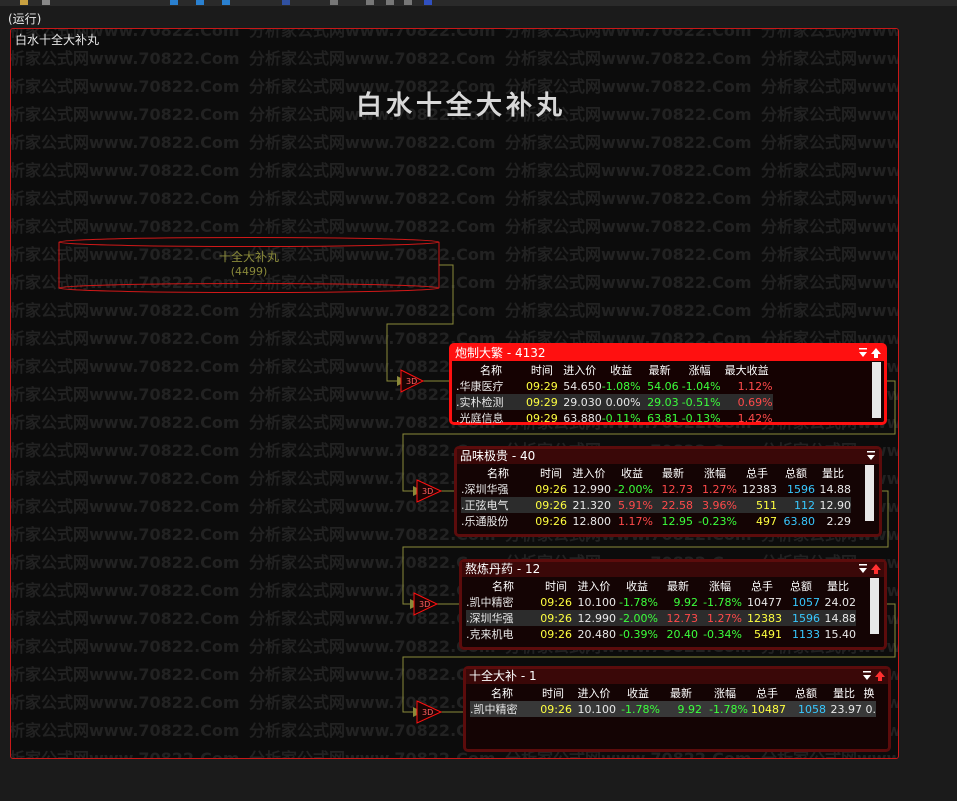 The image size is (957, 801). I want to click on panel-title: 十全大补 - 1, so click(677, 676).